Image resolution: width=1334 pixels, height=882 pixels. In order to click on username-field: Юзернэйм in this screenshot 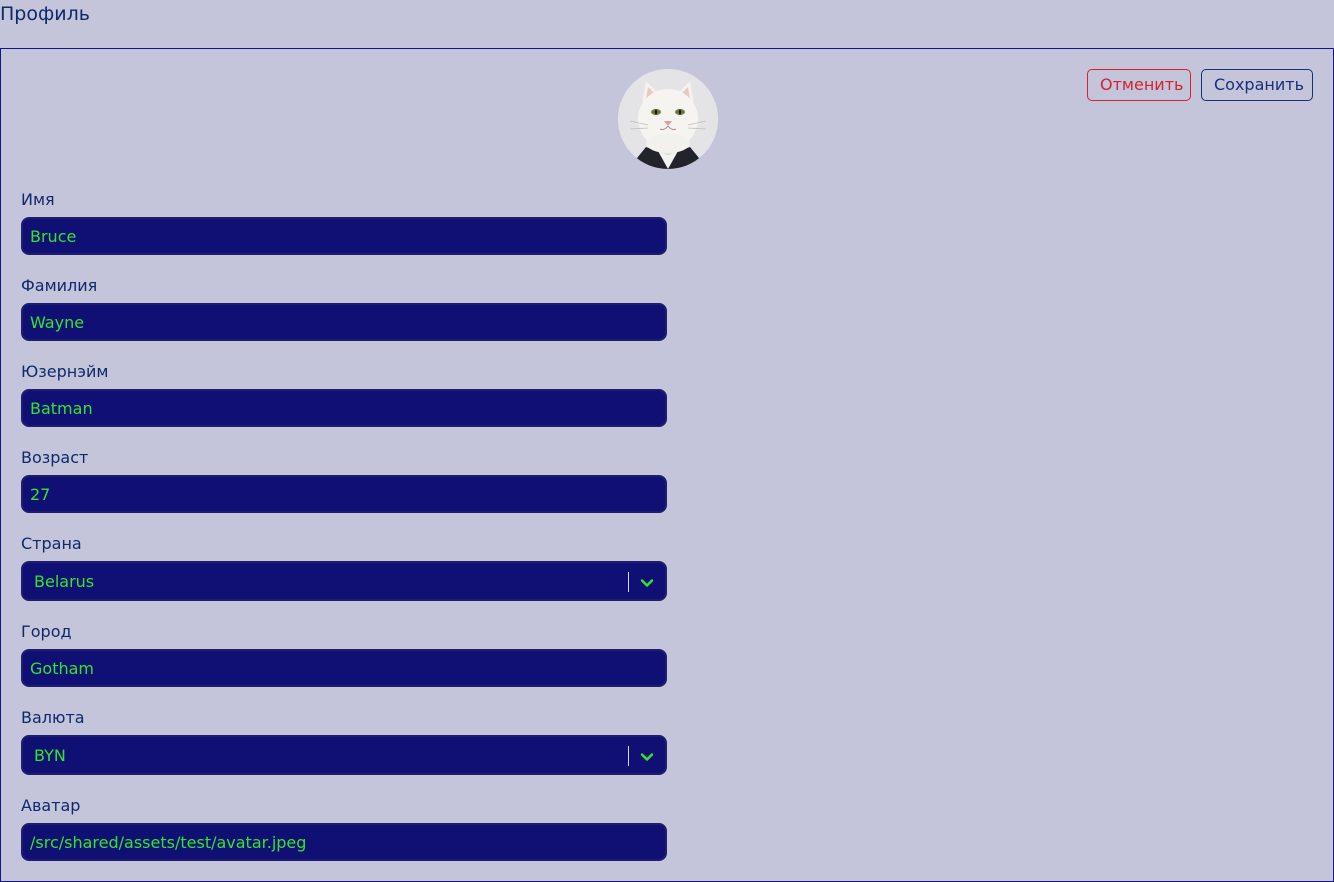, I will do `click(344, 394)`.